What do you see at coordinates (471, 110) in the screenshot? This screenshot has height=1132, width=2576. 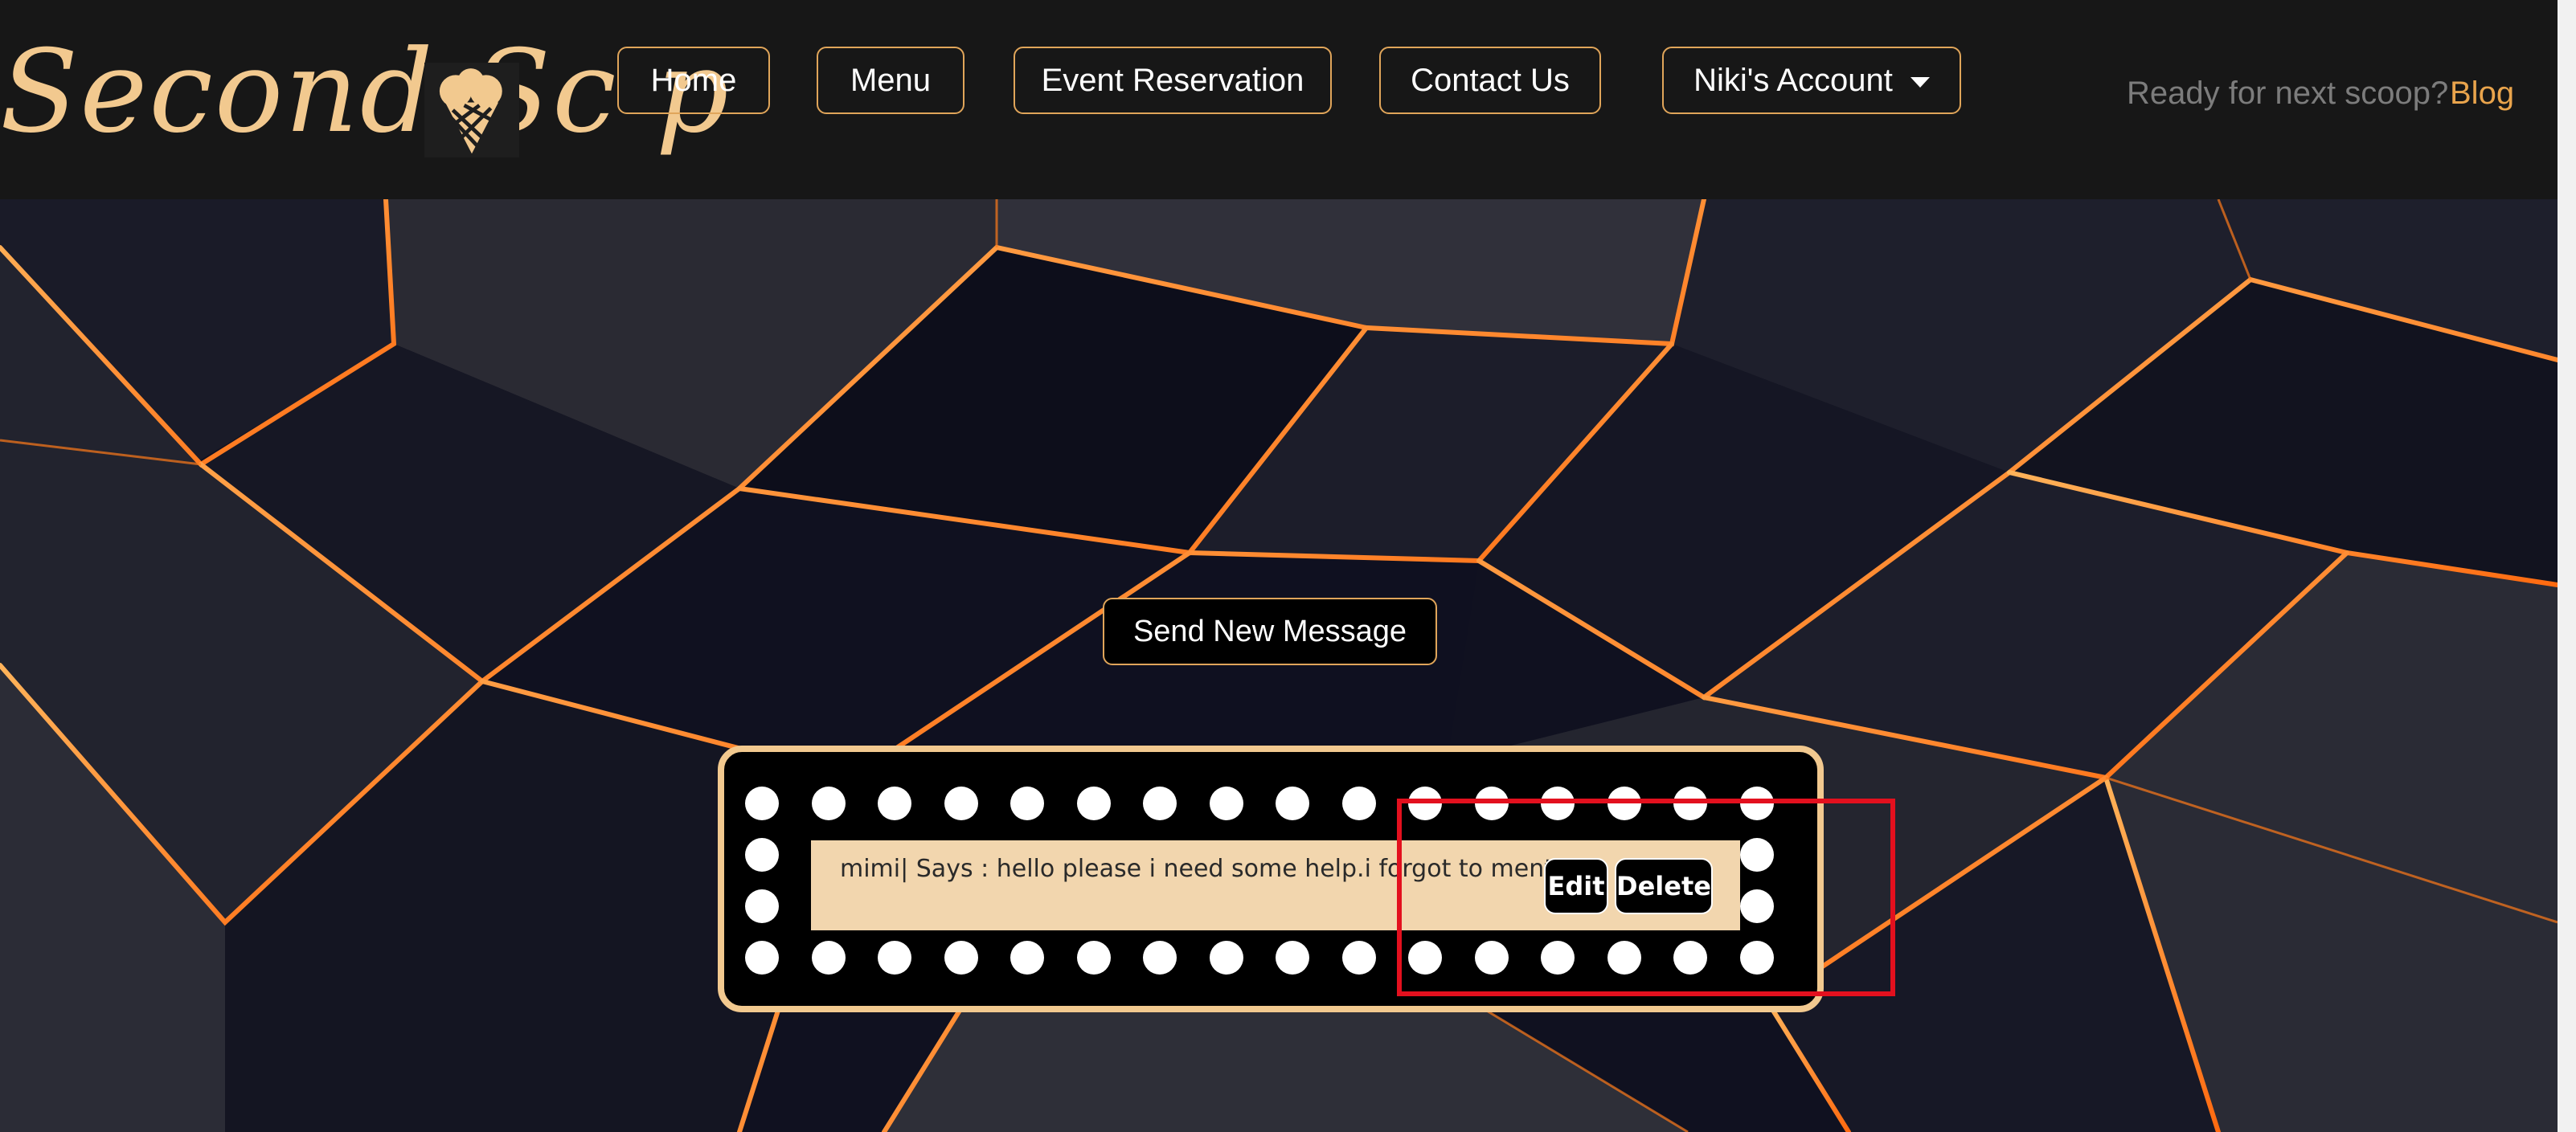 I see `ice-cream-cone-icon` at bounding box center [471, 110].